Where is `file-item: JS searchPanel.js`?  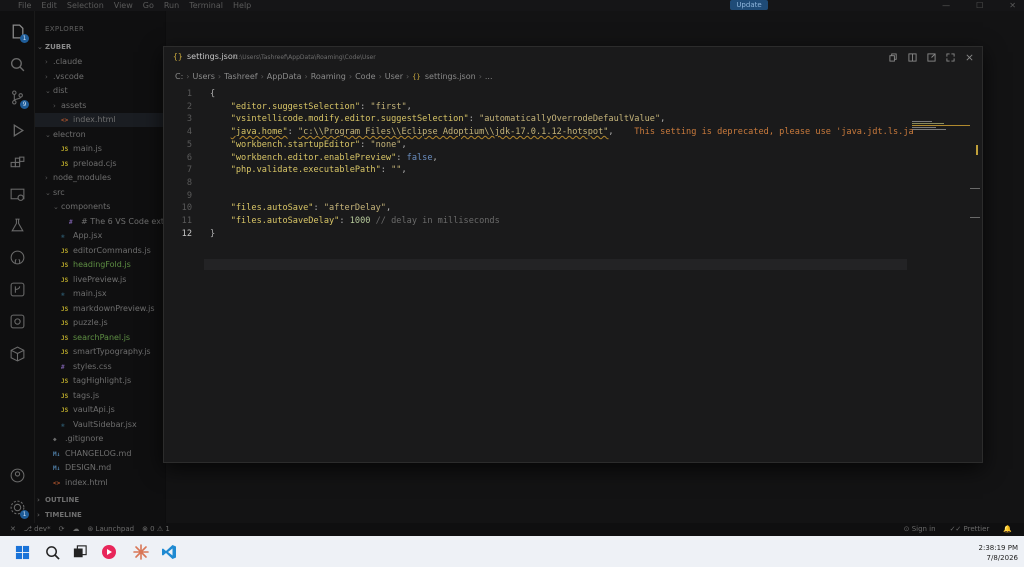 file-item: JS searchPanel.js is located at coordinates (100, 338).